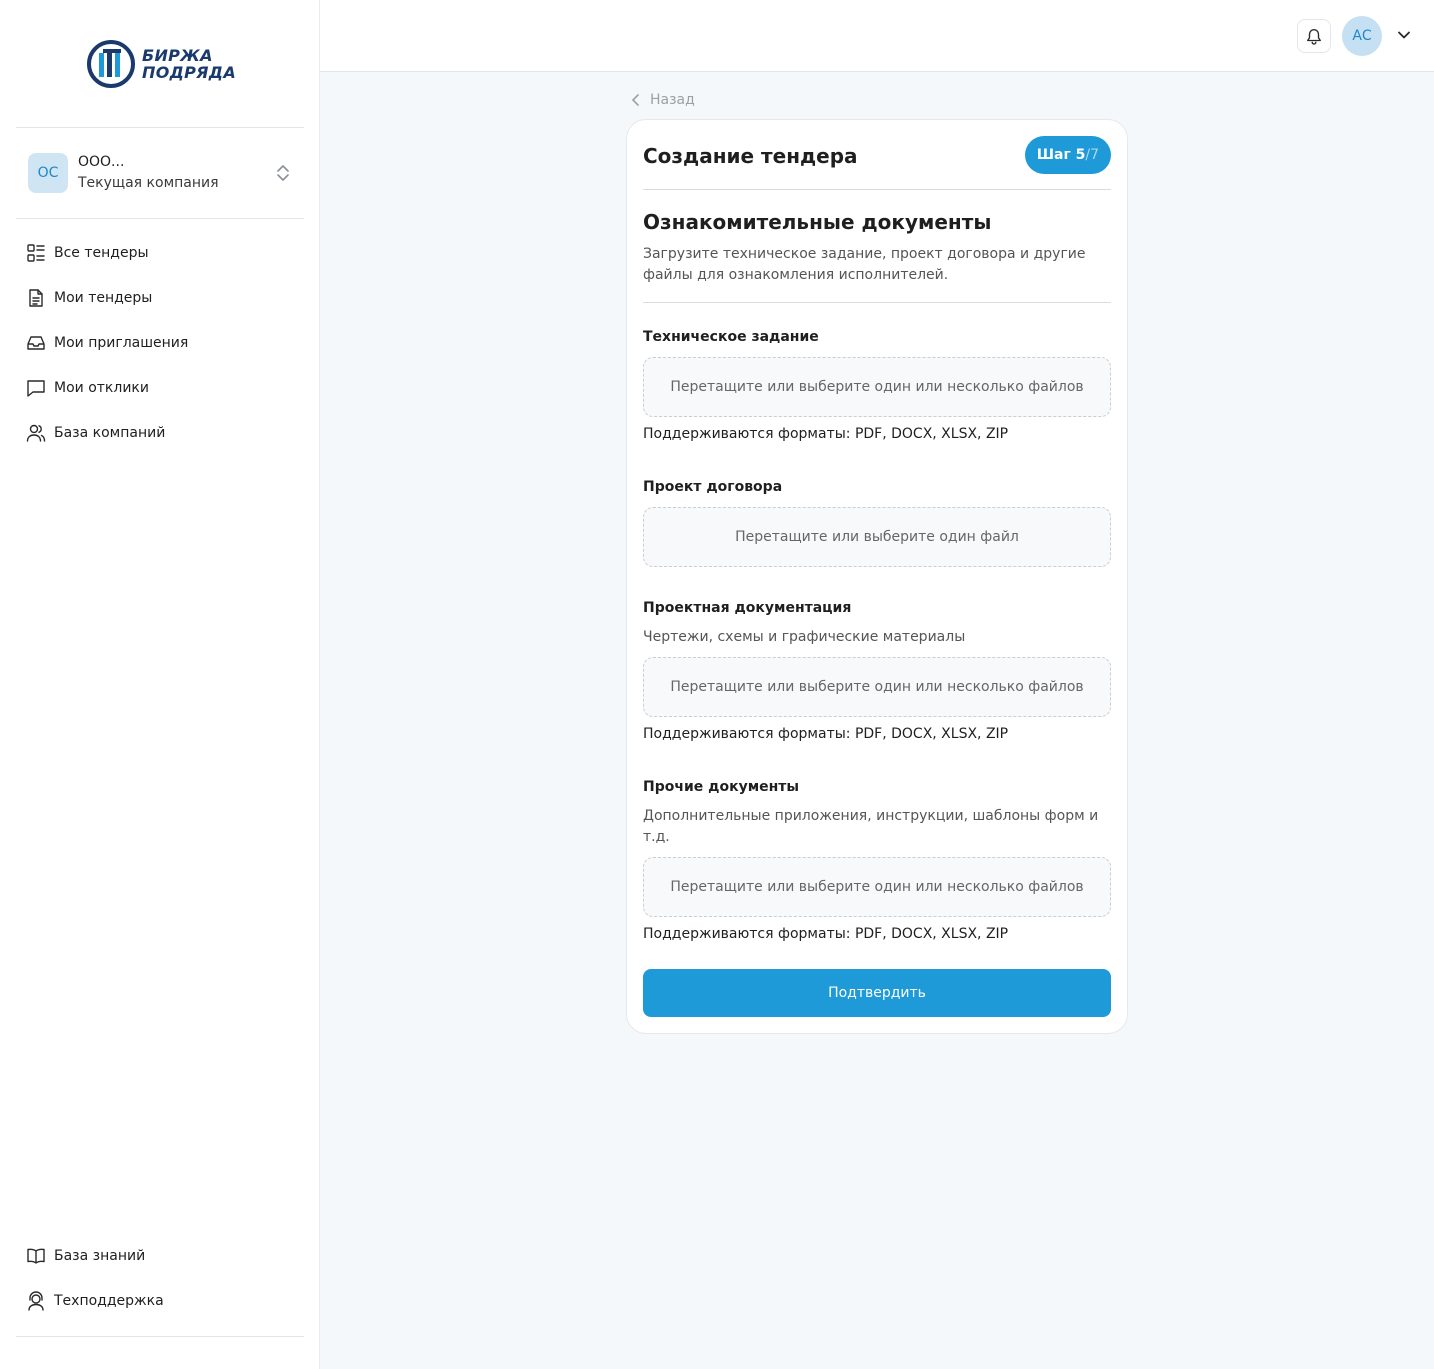  Describe the element at coordinates (101, 252) in the screenshot. I see `sidebar-item-label: Все тендеры` at that location.